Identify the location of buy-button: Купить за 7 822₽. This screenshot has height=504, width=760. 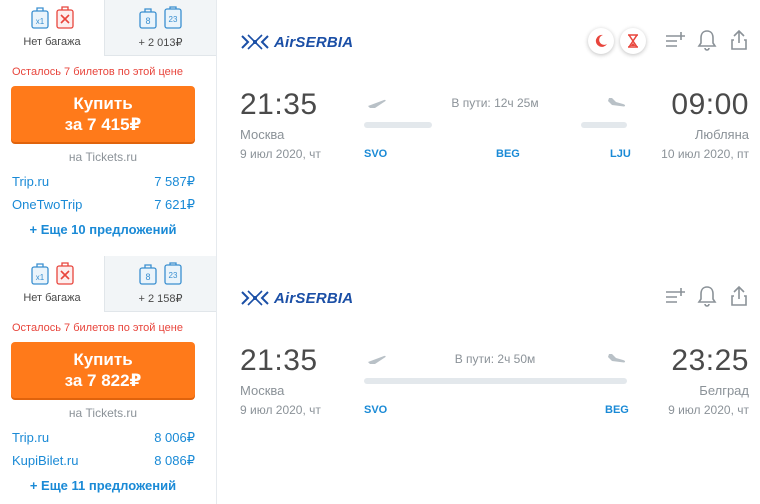
(103, 370).